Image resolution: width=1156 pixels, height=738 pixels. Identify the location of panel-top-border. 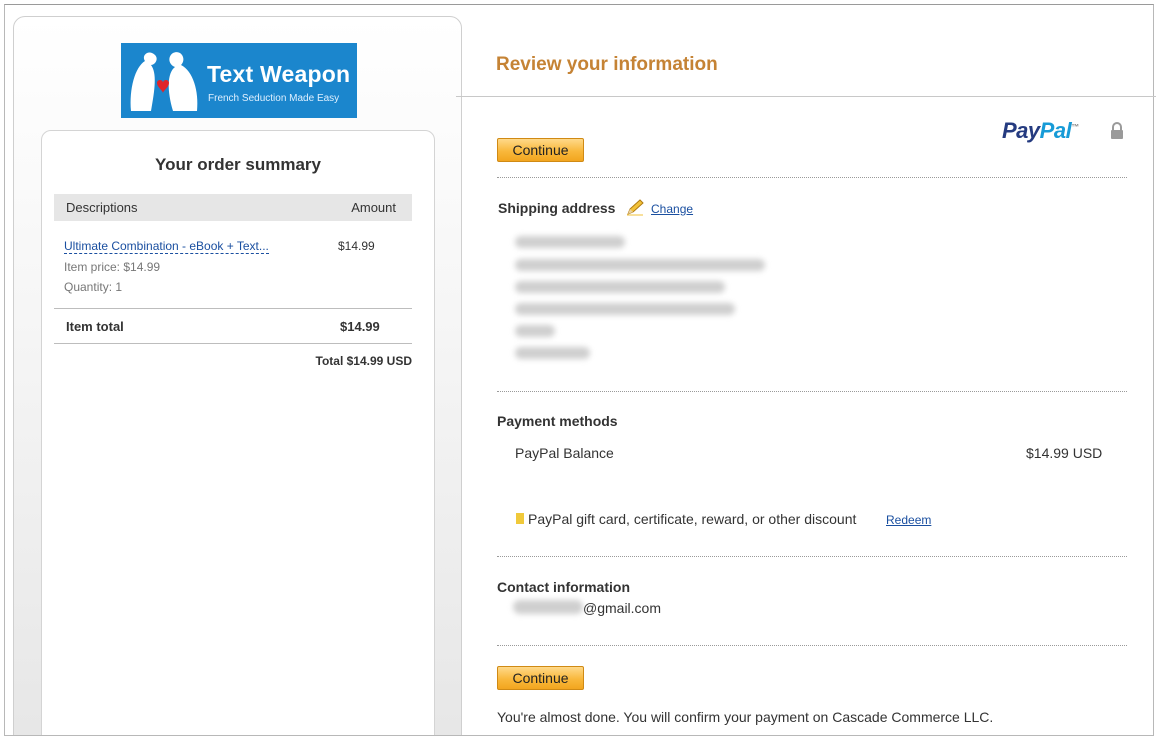
(806, 96).